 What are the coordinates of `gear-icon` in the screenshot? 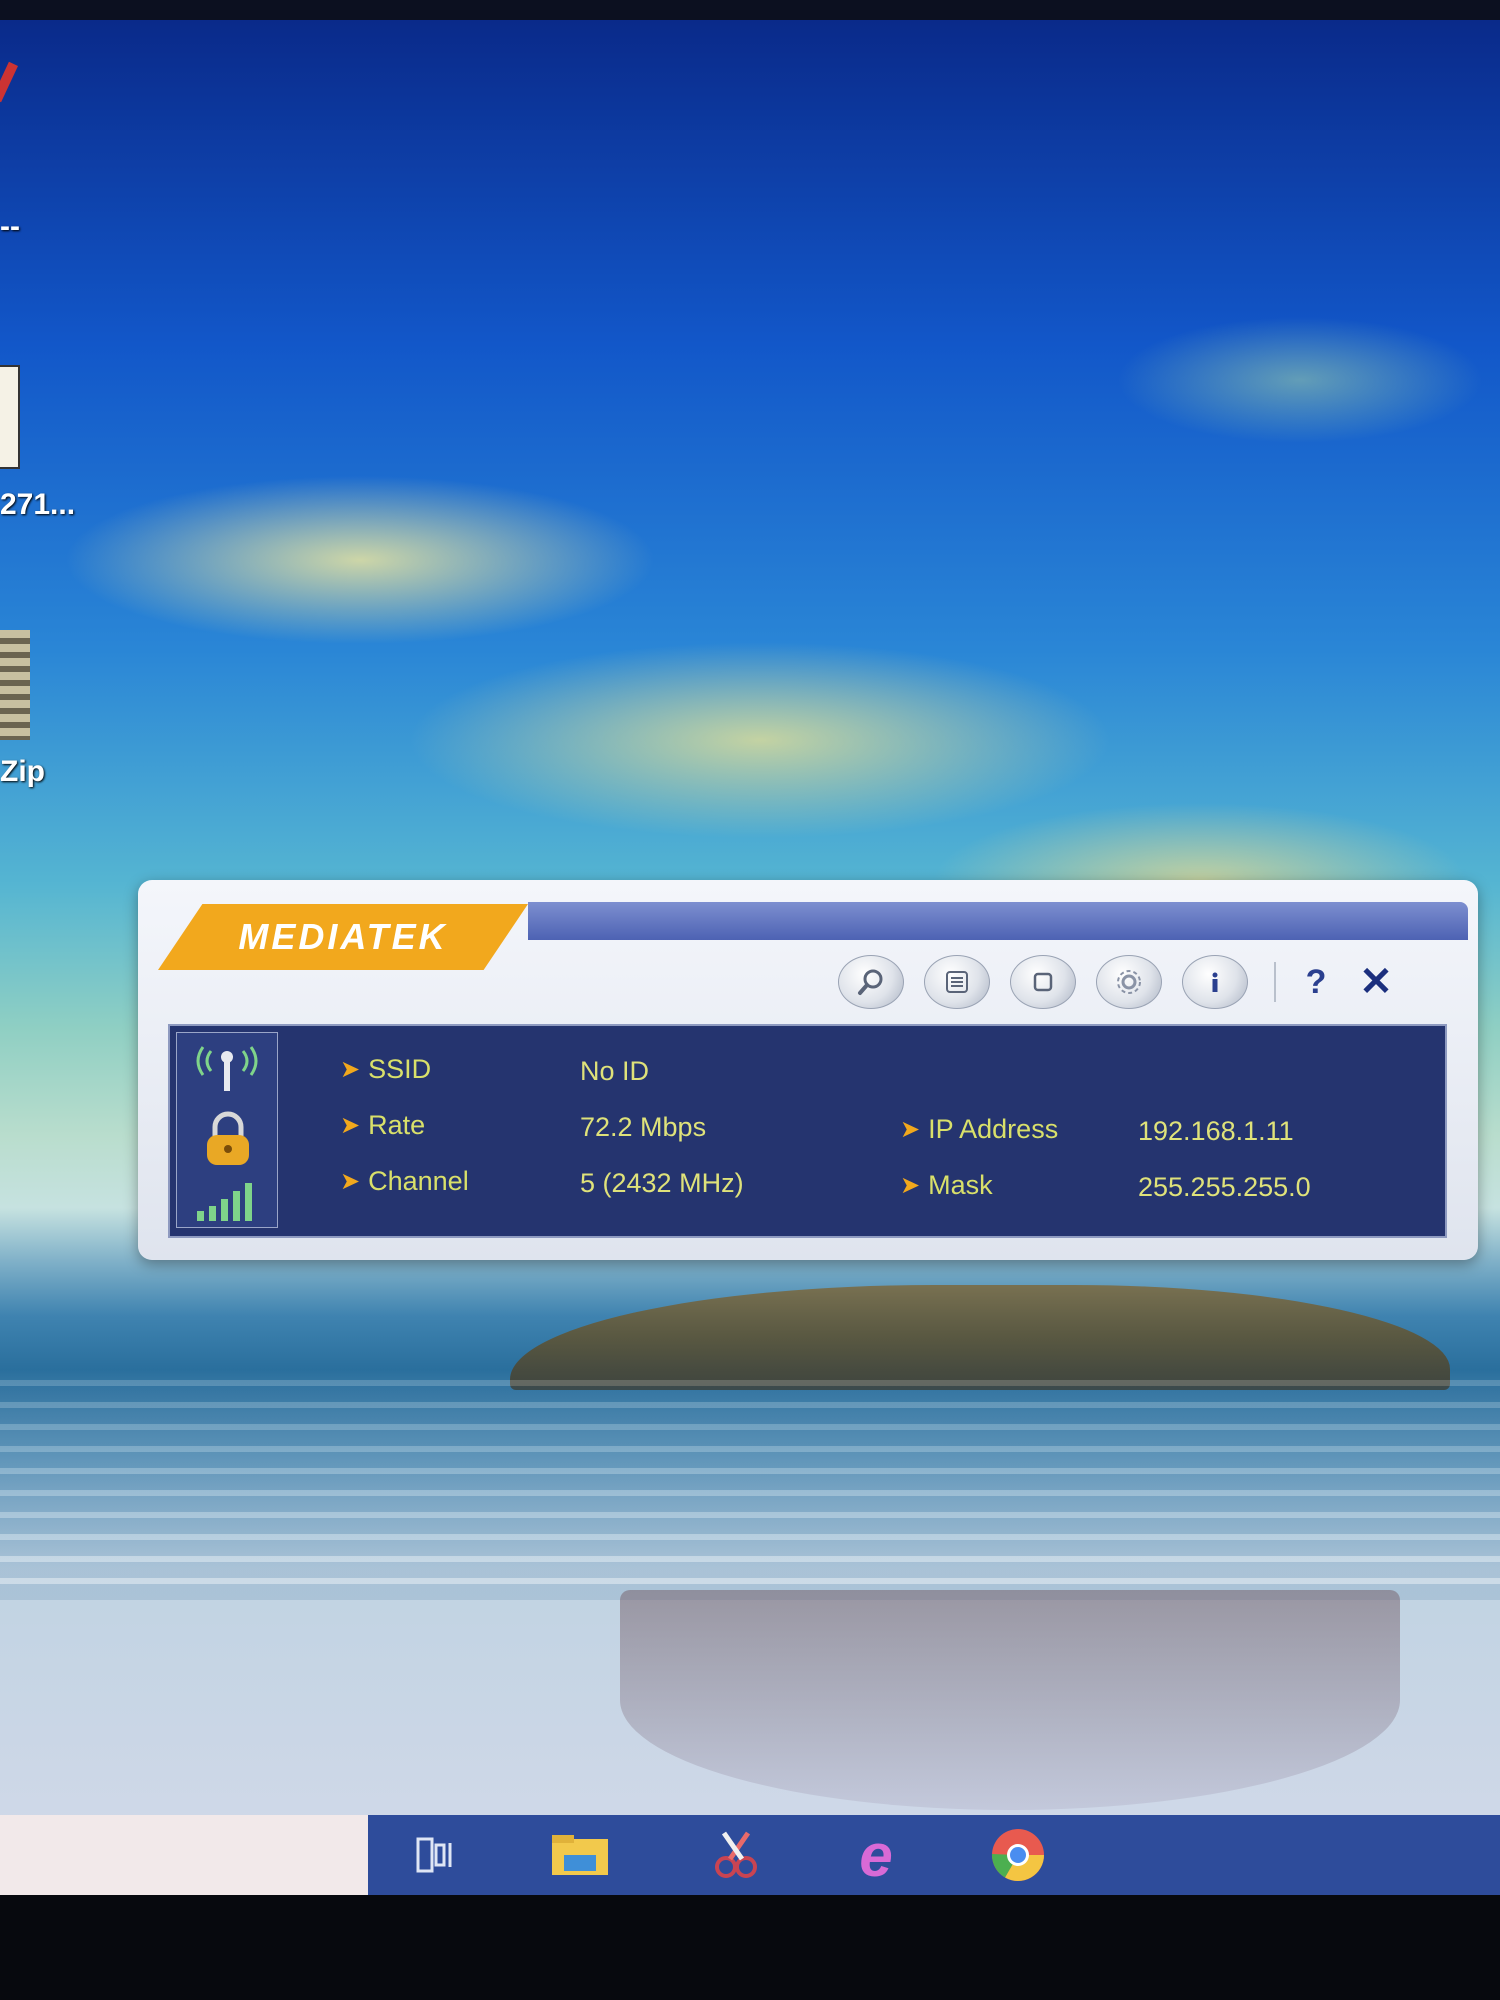 It's located at (1129, 982).